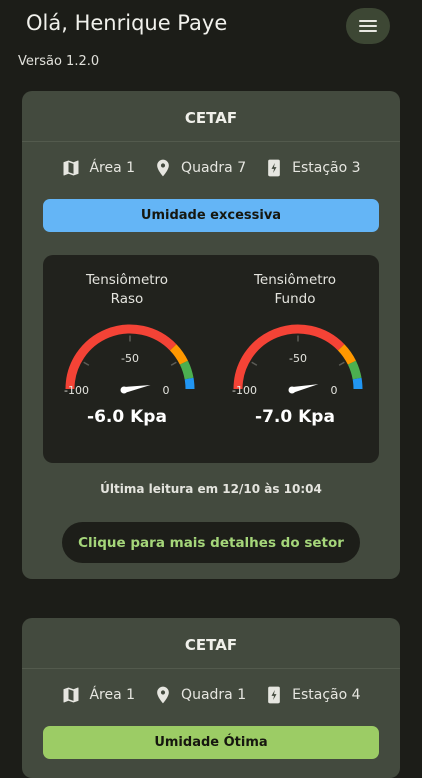 This screenshot has width=422, height=778. Describe the element at coordinates (211, 40) in the screenshot. I see `app-header: Olá, Henrique Paye Versão 1.2.0` at that location.